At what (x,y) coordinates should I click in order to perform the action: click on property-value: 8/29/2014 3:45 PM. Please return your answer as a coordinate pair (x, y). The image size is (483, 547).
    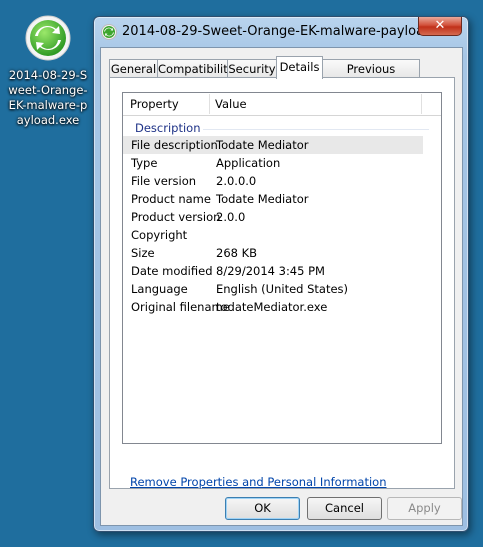
    Looking at the image, I should click on (270, 271).